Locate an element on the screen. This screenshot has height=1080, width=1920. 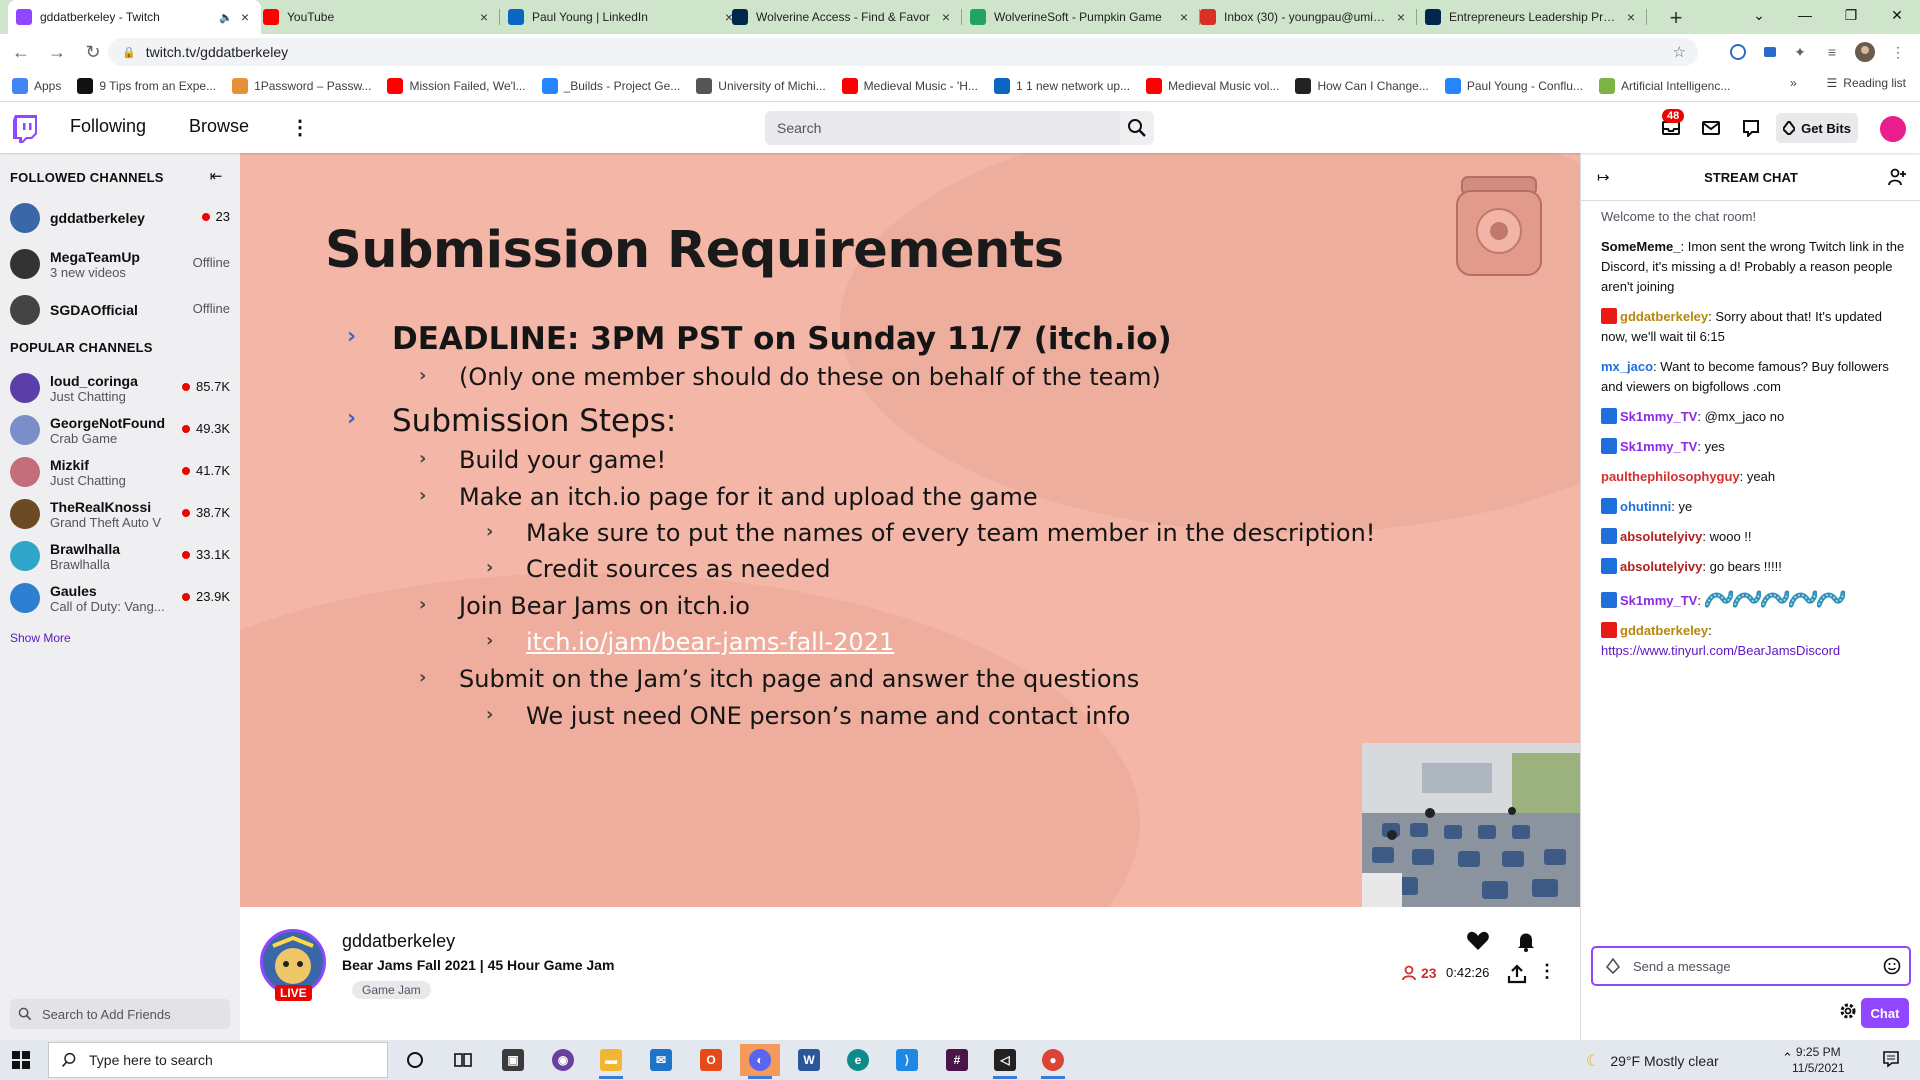
get-bits-button: Get Bits is located at coordinates (1817, 128).